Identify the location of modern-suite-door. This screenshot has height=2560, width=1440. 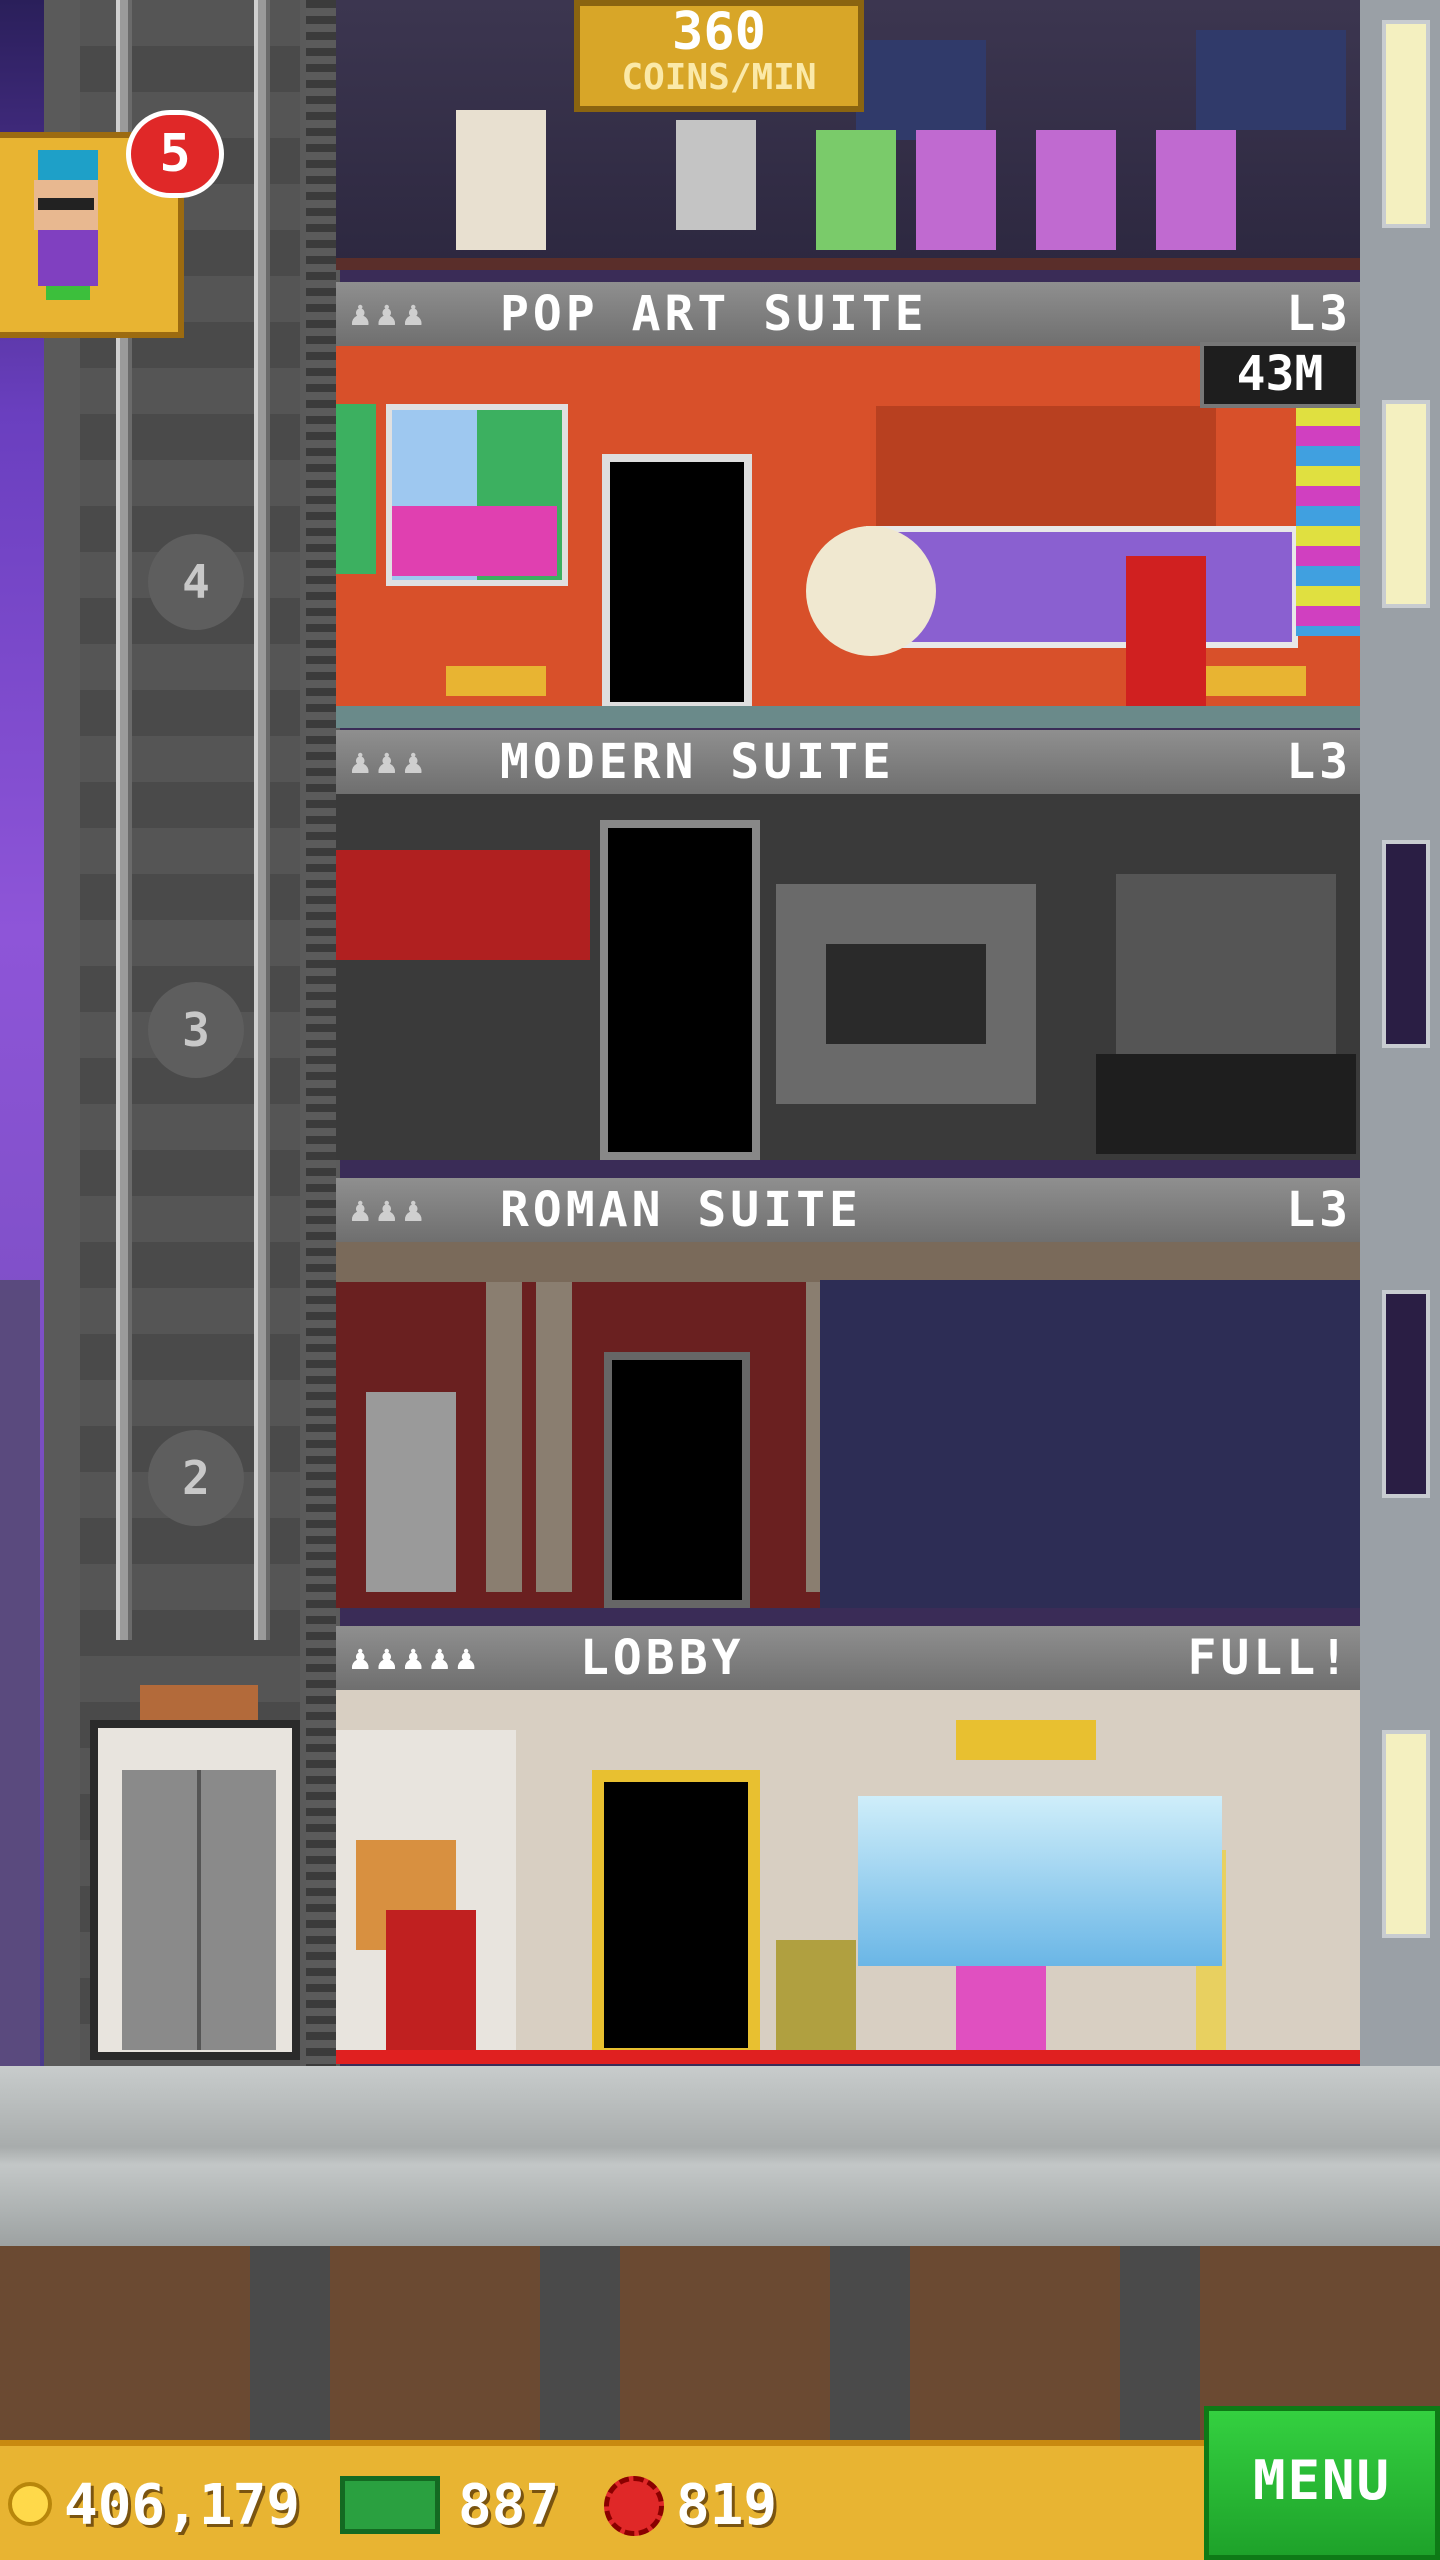
(680, 990).